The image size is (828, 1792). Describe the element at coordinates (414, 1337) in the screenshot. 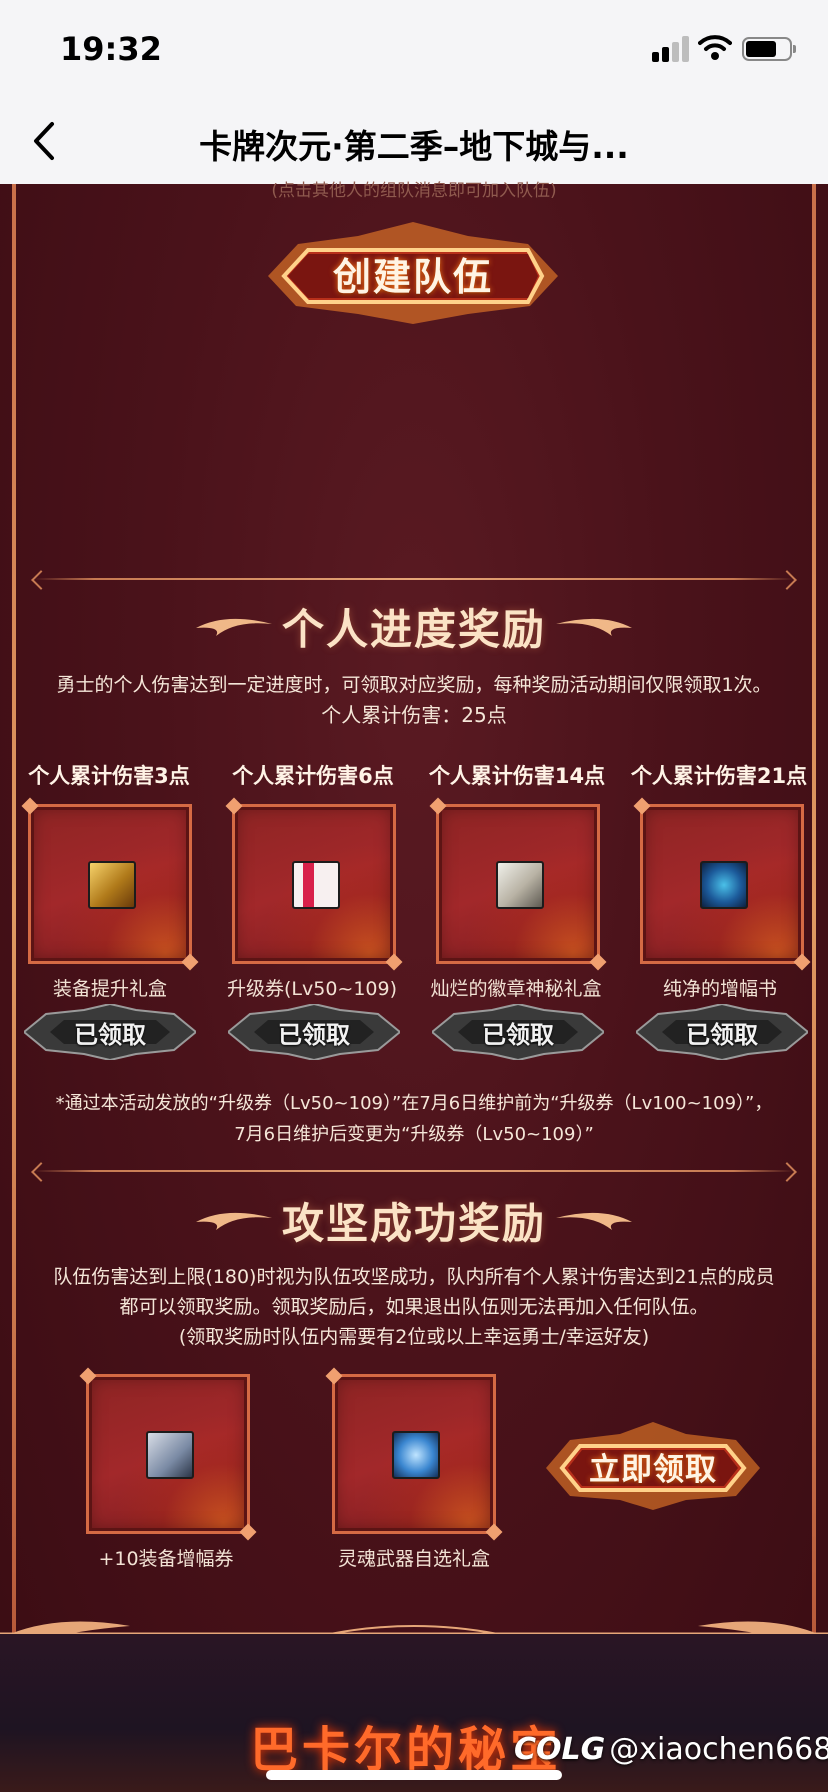

I see `siege-desc-line3: (领取奖励时队伍内需要有2位或以上幸运勇士/幸运好友)` at that location.